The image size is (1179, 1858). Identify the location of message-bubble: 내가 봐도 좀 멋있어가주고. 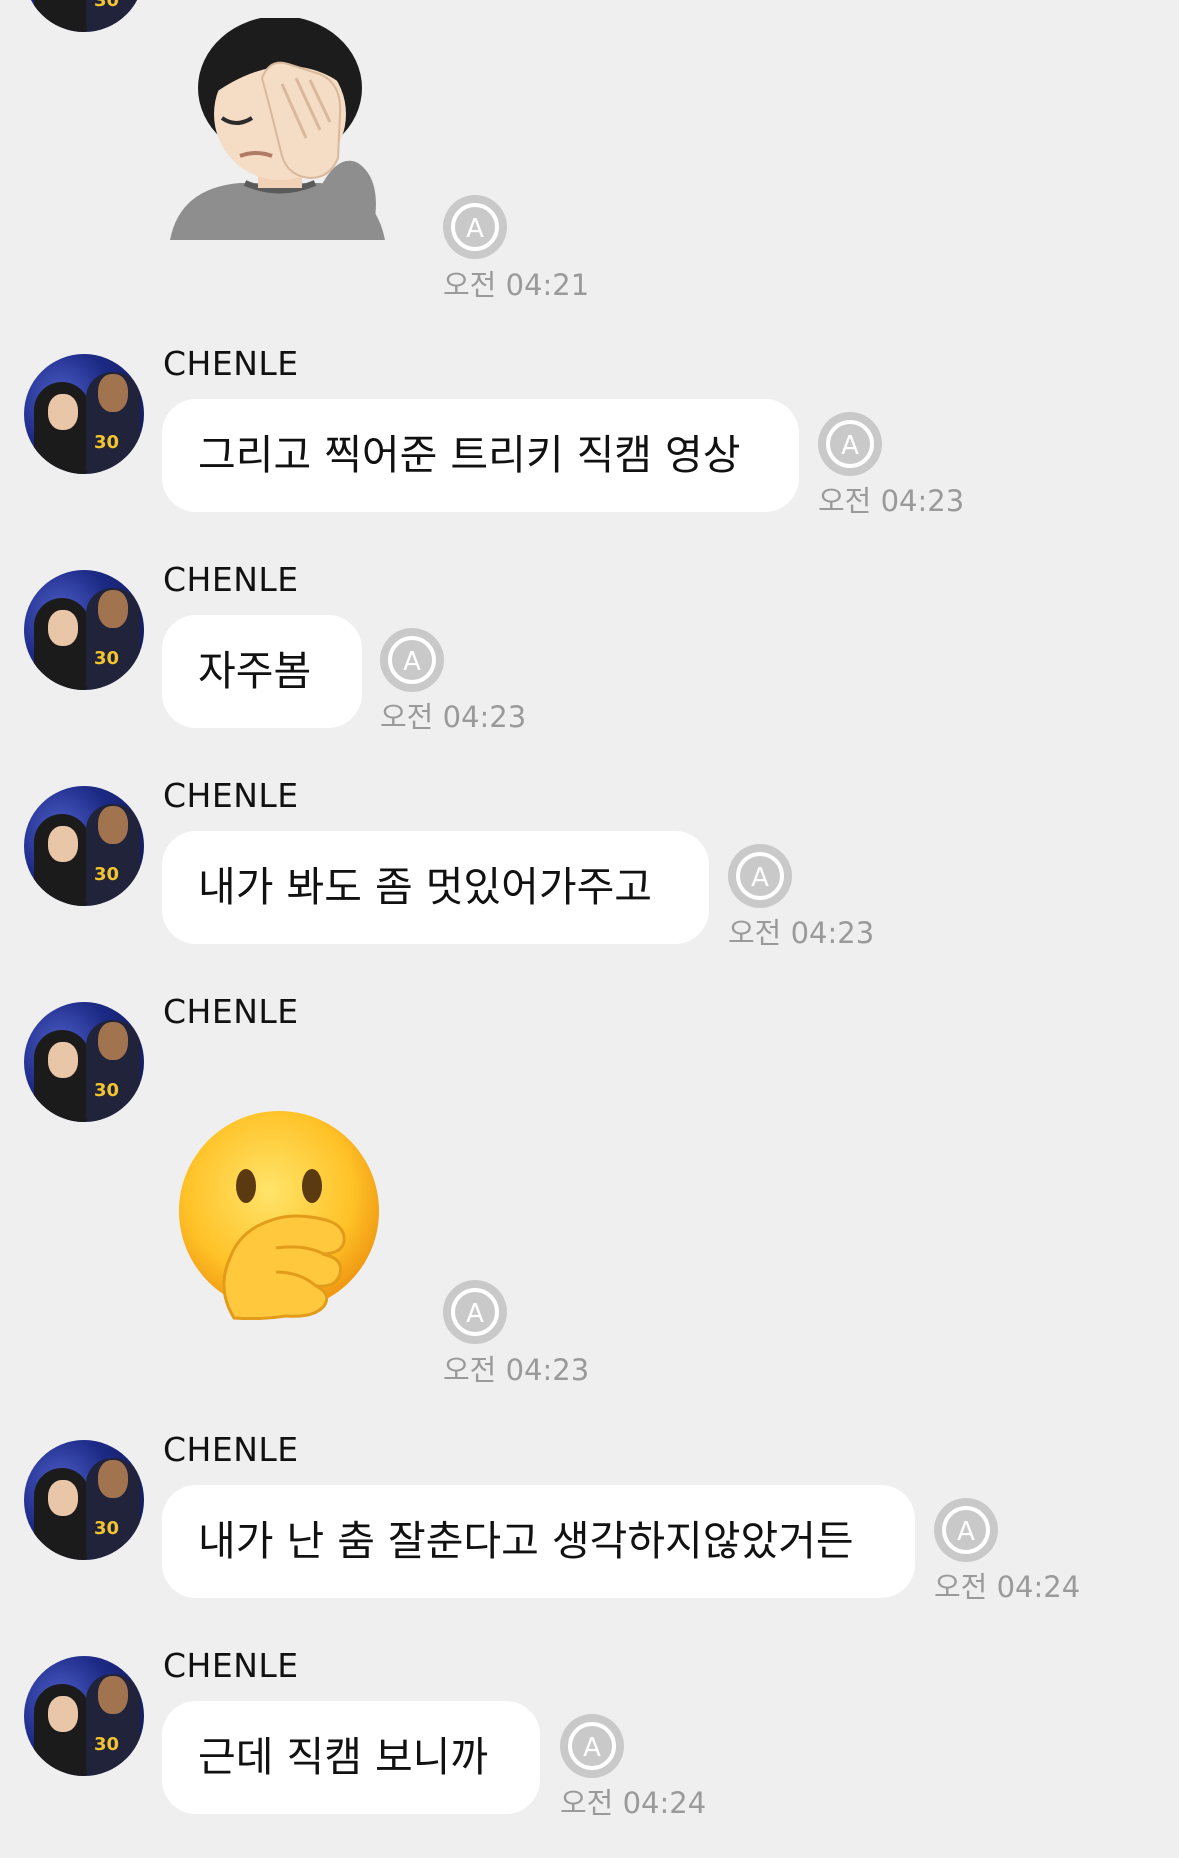
(435, 887).